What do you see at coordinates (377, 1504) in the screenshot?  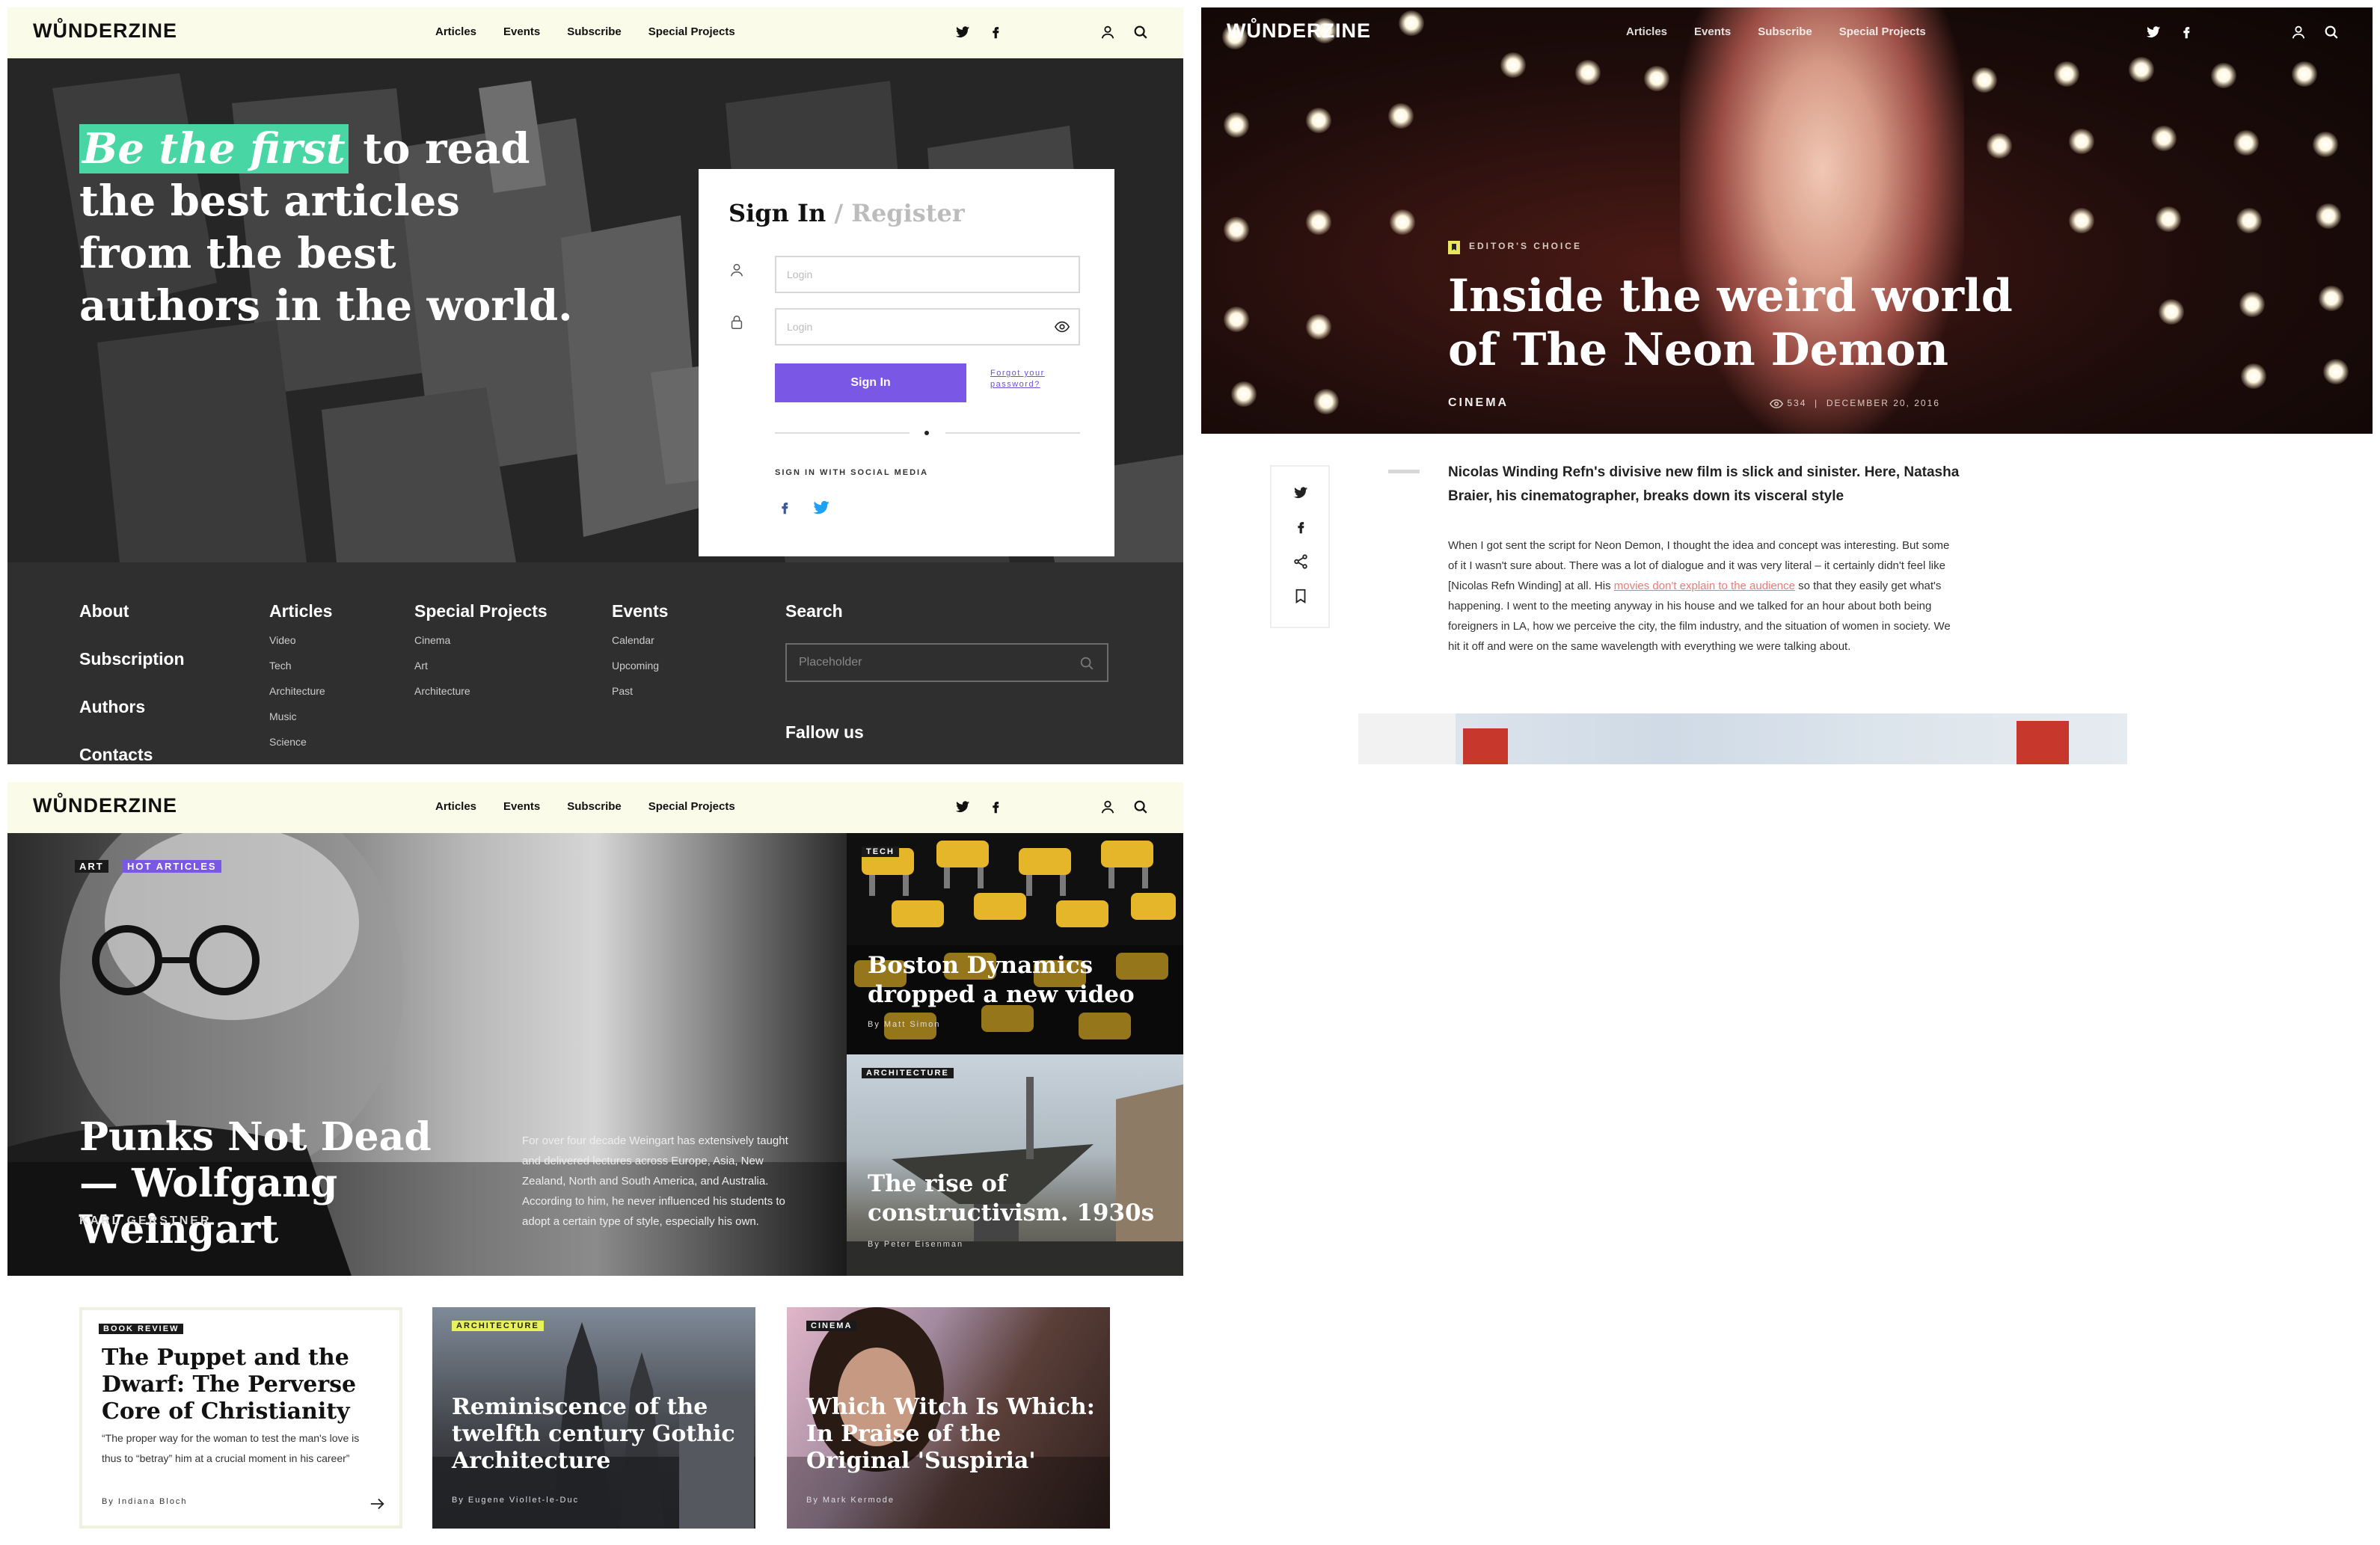 I see `arrow-right-icon` at bounding box center [377, 1504].